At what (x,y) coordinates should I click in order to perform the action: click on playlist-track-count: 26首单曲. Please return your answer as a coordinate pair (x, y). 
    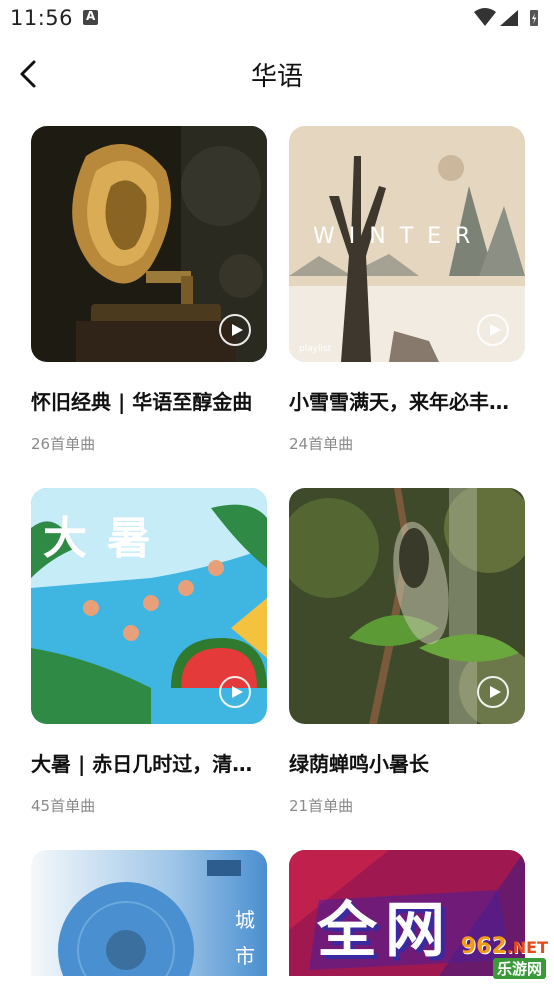
    Looking at the image, I should click on (63, 444).